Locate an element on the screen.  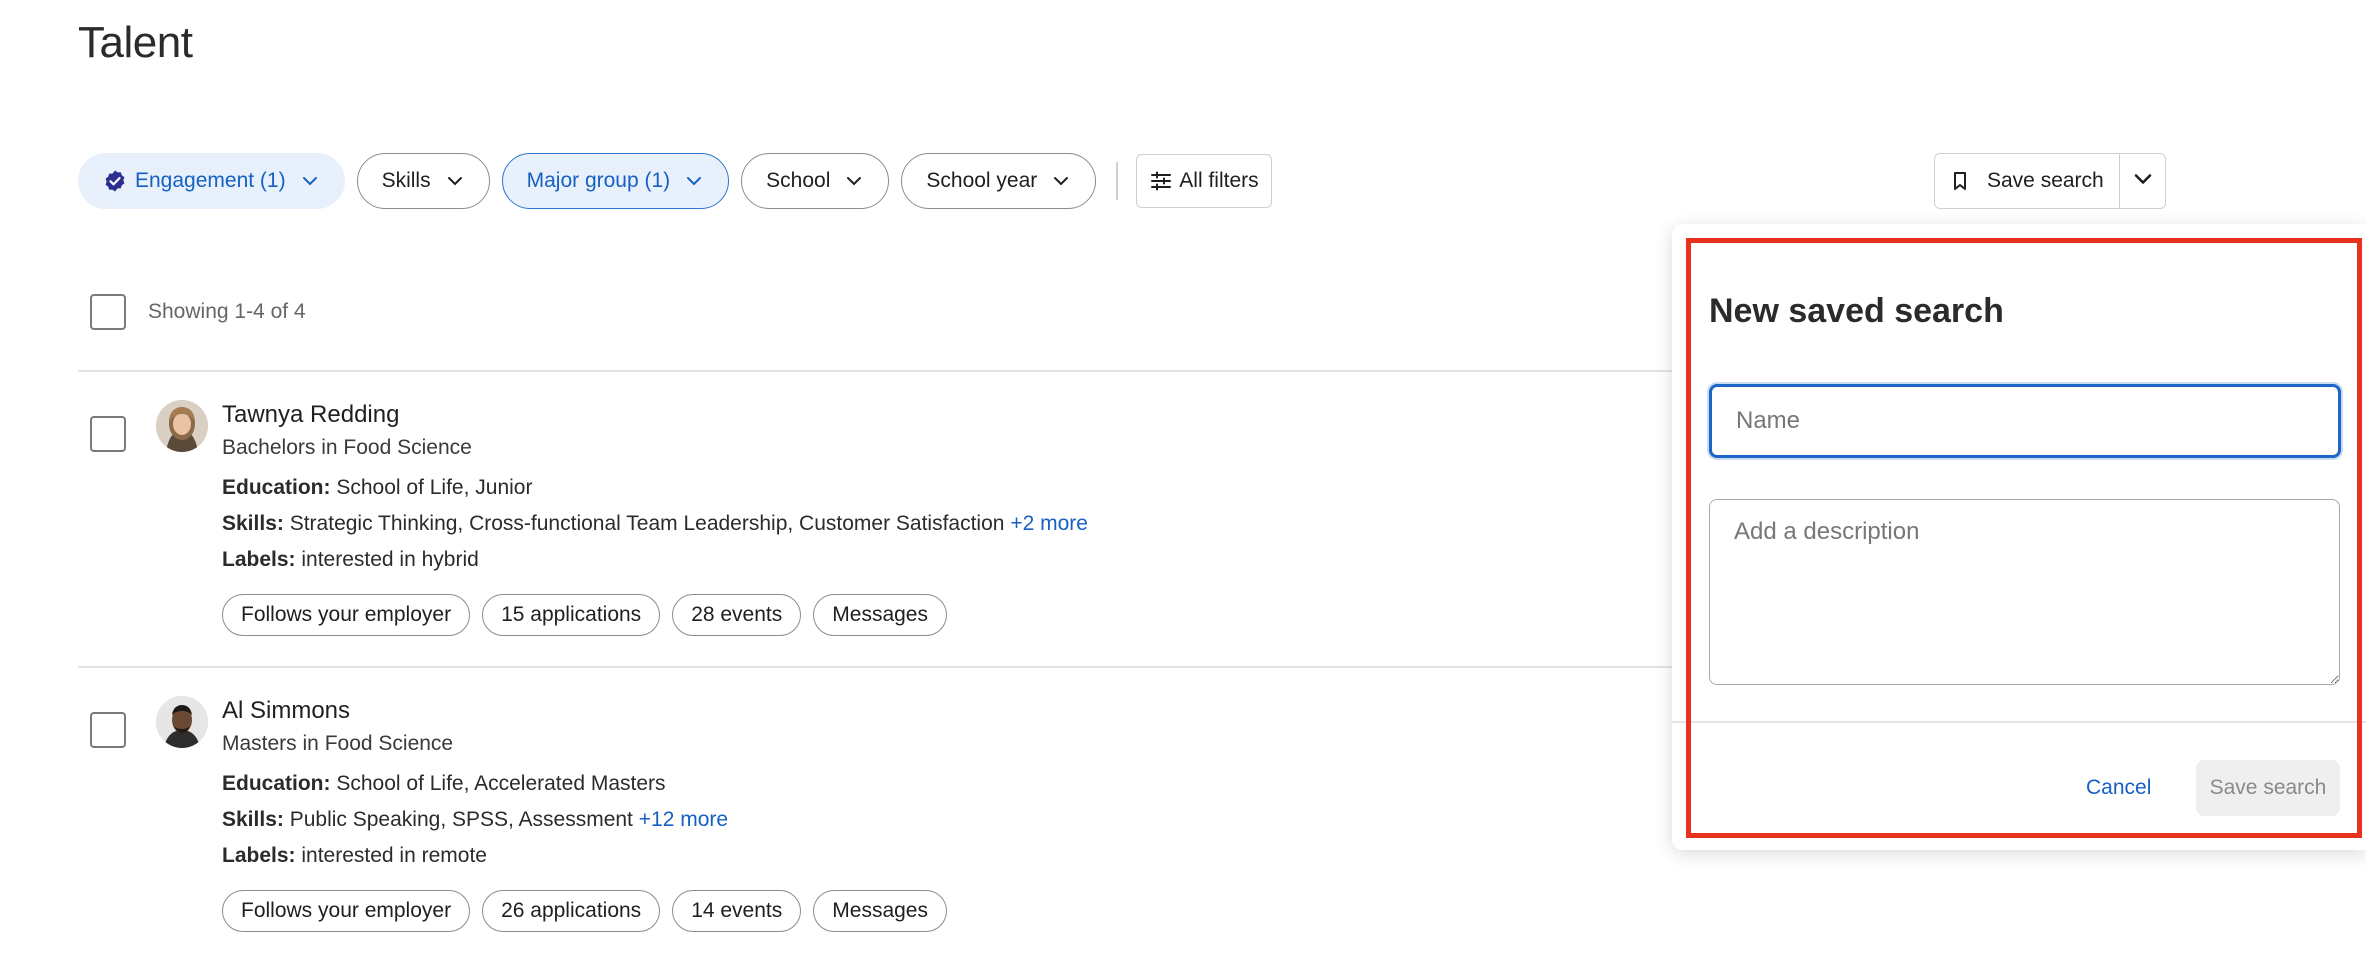
applications-tag: 26 applications is located at coordinates (571, 911).